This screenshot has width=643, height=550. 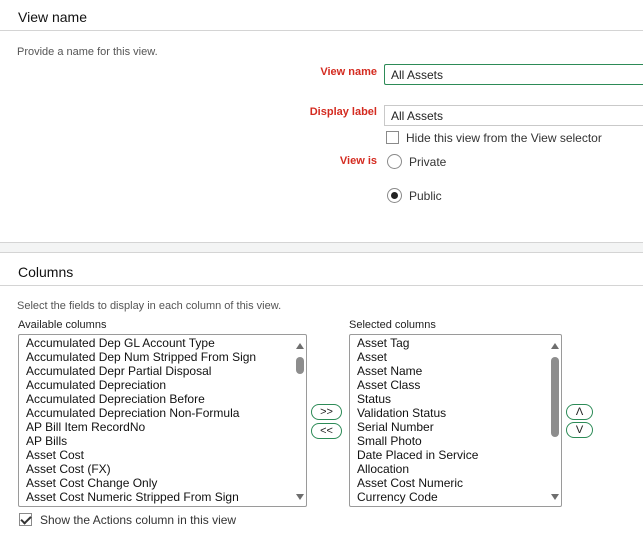 I want to click on list-item: Small Photo, so click(x=459, y=441).